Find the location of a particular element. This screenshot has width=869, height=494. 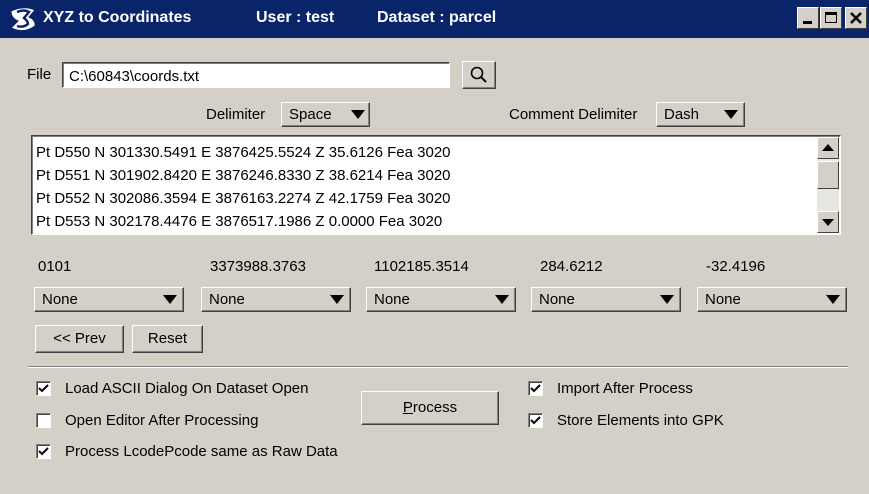

import-after-checkbox is located at coordinates (535, 388).